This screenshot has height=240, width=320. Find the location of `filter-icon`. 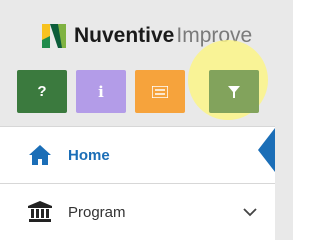

filter-icon is located at coordinates (234, 91).